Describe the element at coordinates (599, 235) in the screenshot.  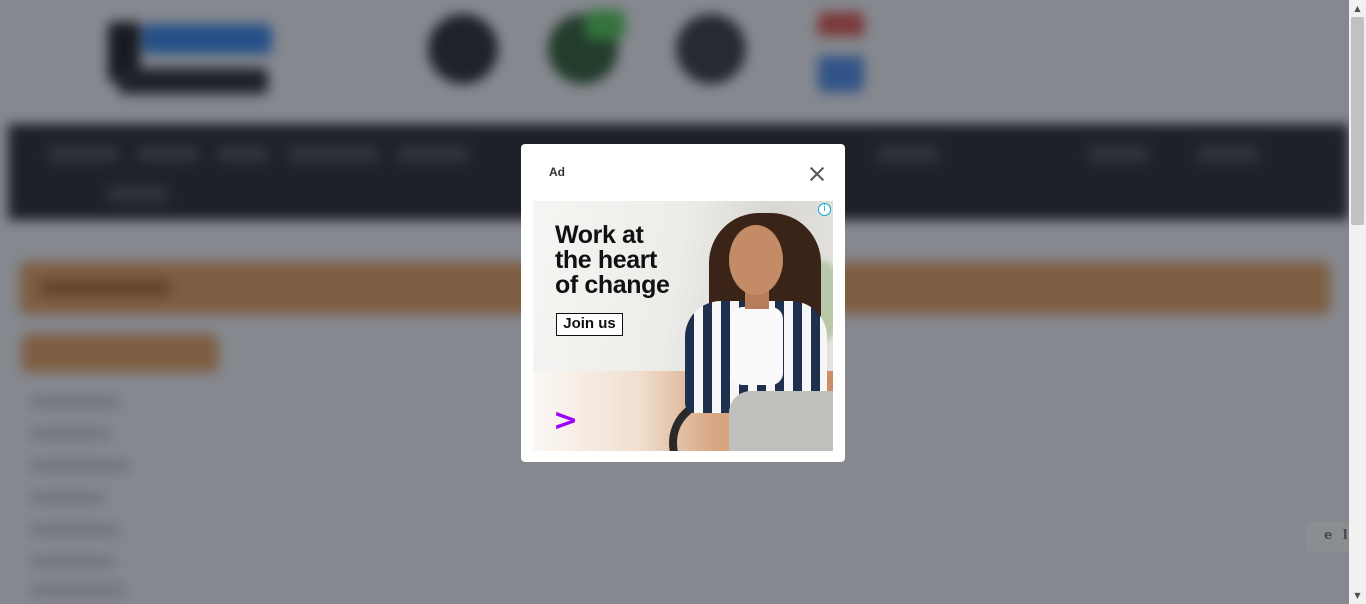
I see `ad-headline-line: Work at` at that location.